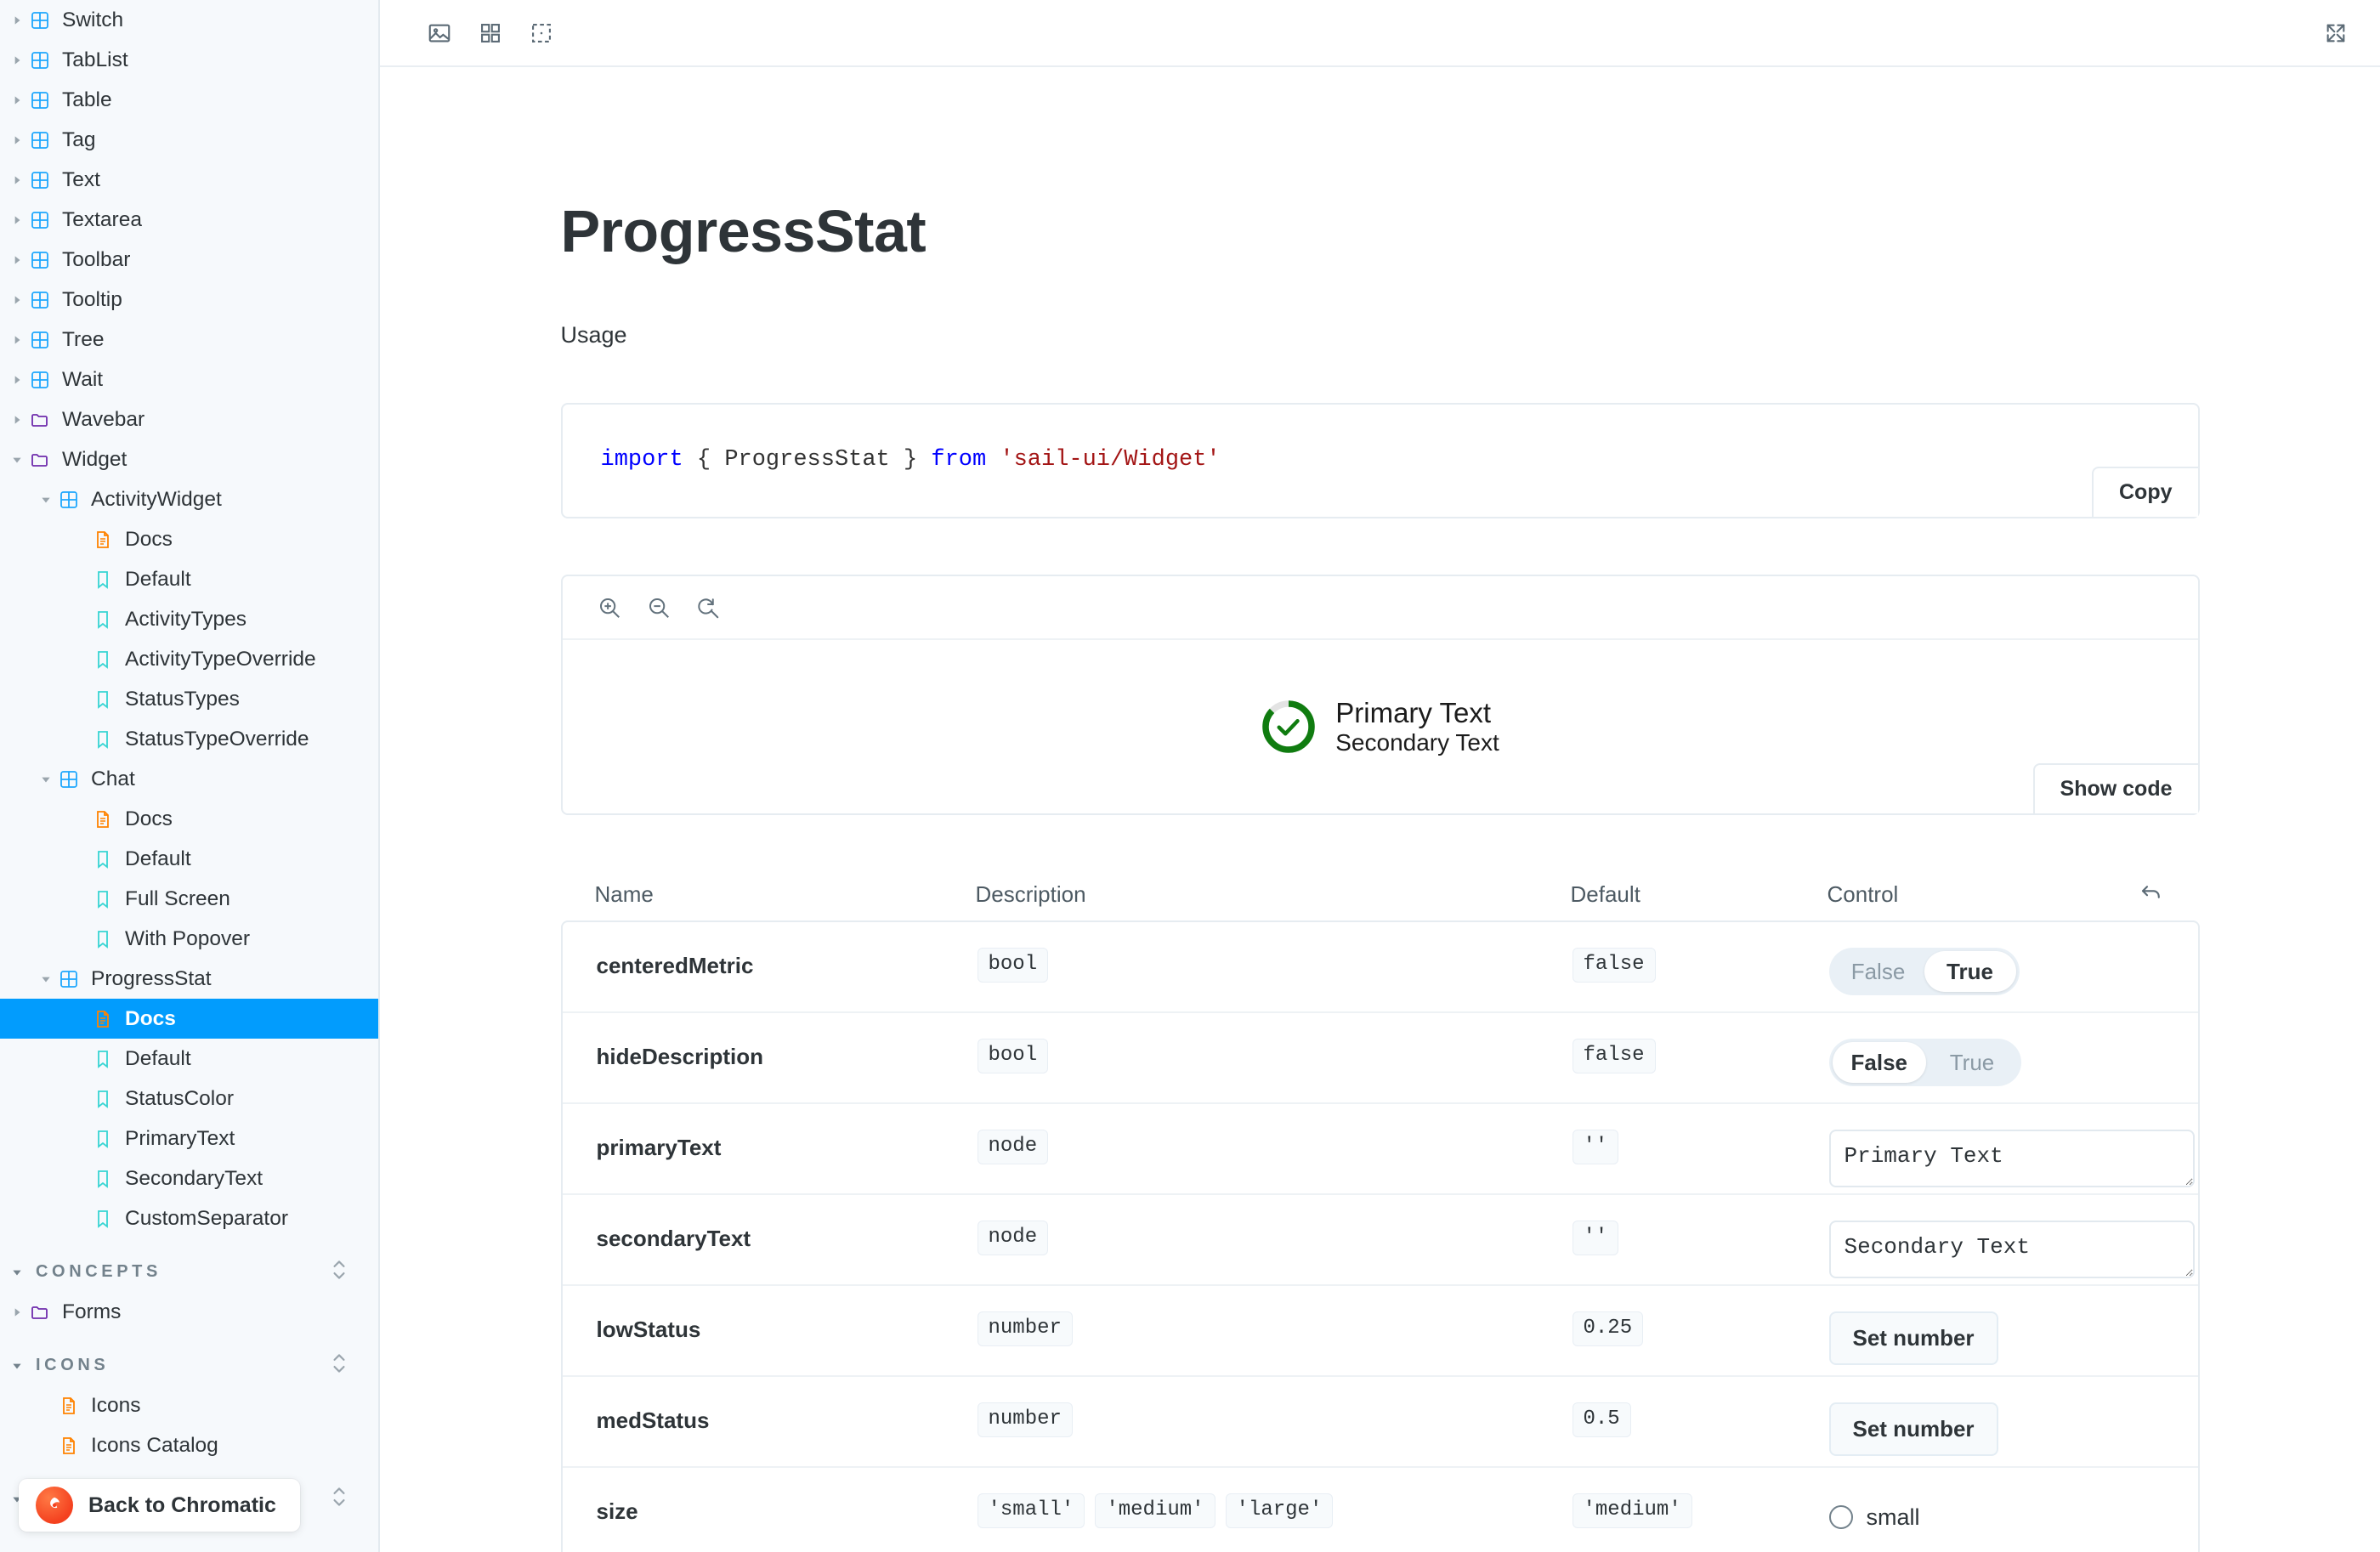 The height and width of the screenshot is (1552, 2380). Describe the element at coordinates (189, 1218) in the screenshot. I see `sidebar-item-customseparator: CustomSeparator` at that location.